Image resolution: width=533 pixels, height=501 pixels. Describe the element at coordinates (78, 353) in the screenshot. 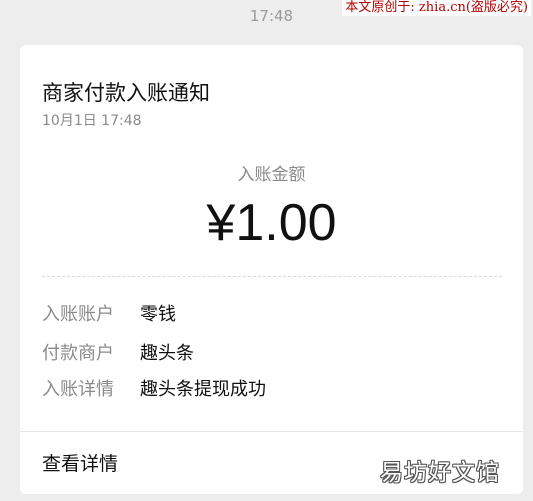

I see `detail-row-label: 付款商户` at that location.